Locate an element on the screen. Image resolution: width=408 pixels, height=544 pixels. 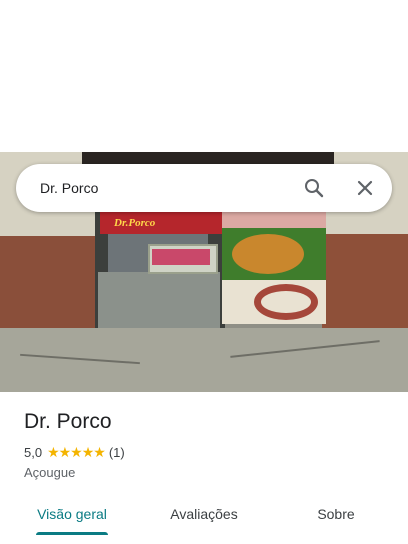
storefront-sign: Dr.Porco is located at coordinates (162, 223).